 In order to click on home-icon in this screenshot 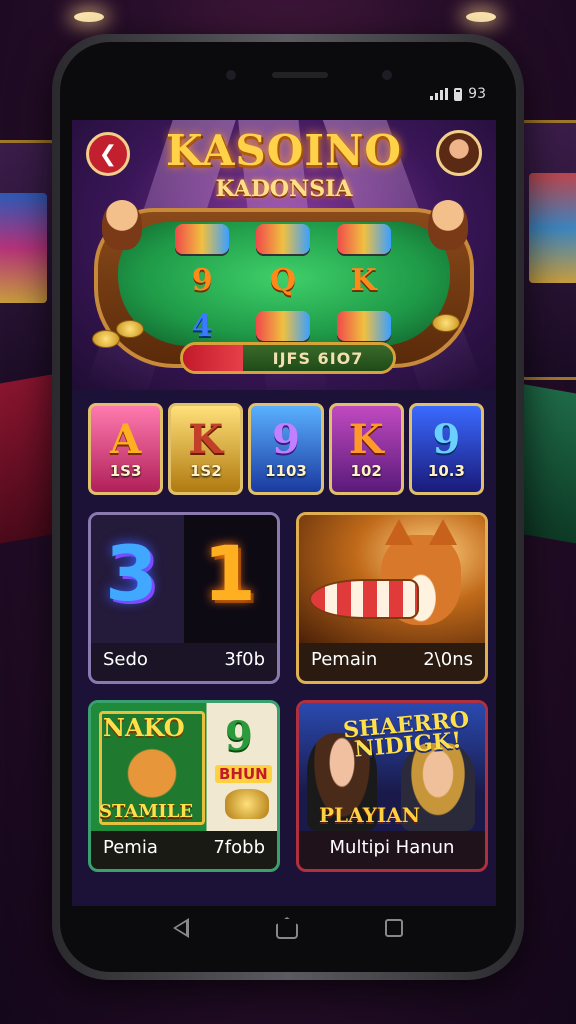, I will do `click(286, 928)`.